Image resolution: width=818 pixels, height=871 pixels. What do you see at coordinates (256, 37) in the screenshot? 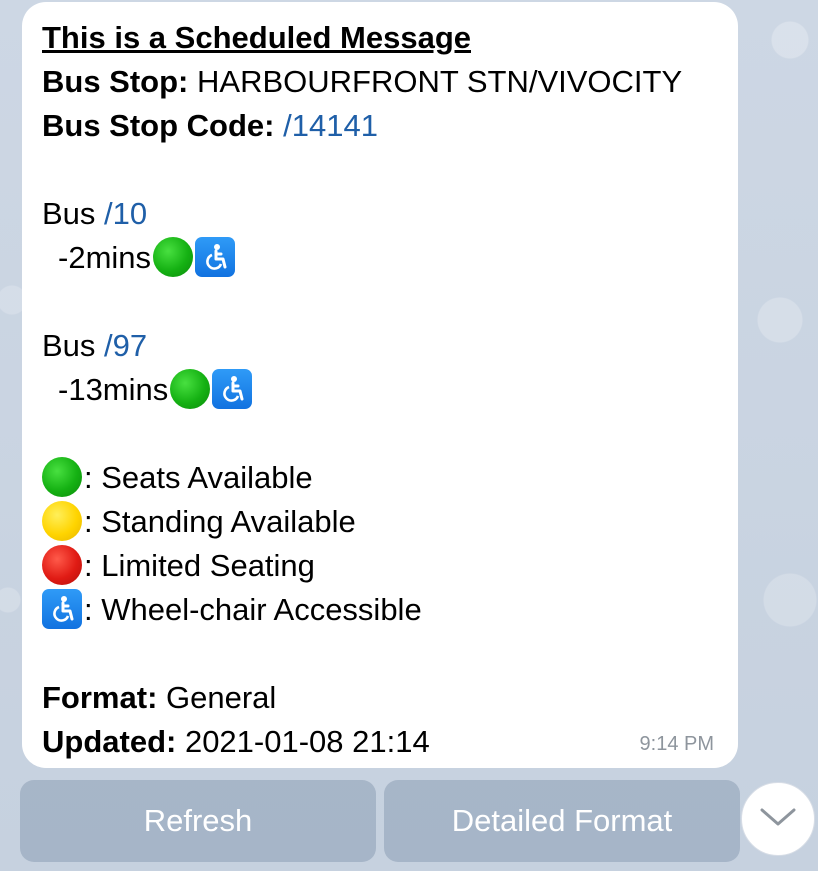
I see `message-title: This is a Scheduled Message` at bounding box center [256, 37].